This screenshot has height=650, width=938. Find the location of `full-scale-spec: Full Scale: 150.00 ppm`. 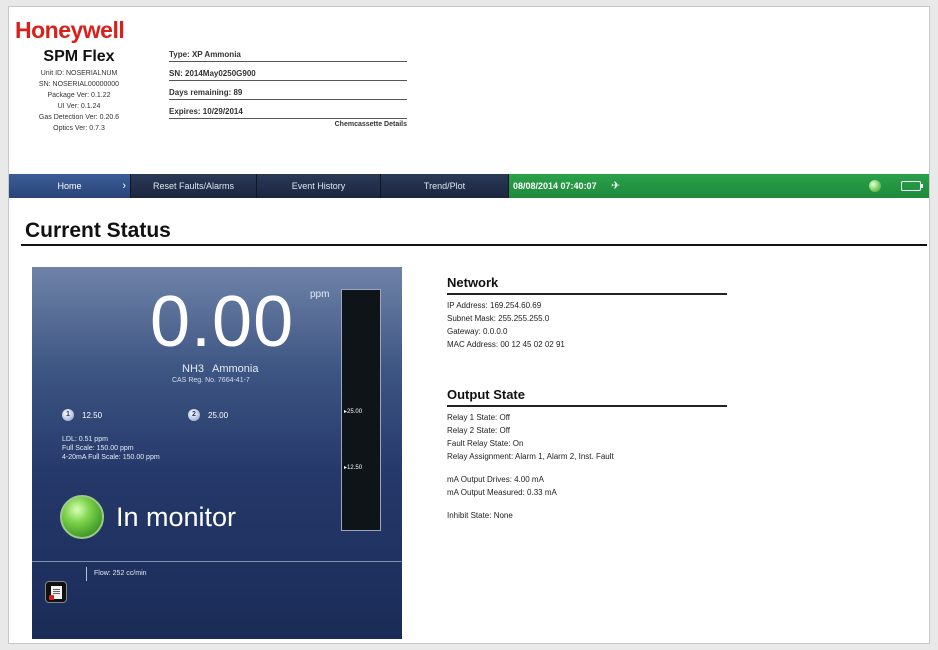

full-scale-spec: Full Scale: 150.00 ppm is located at coordinates (98, 448).